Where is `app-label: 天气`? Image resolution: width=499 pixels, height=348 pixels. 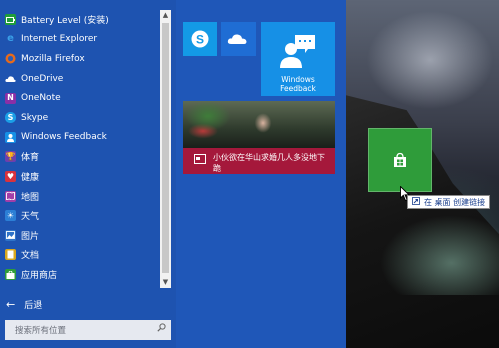
app-label: 天气 is located at coordinates (30, 217).